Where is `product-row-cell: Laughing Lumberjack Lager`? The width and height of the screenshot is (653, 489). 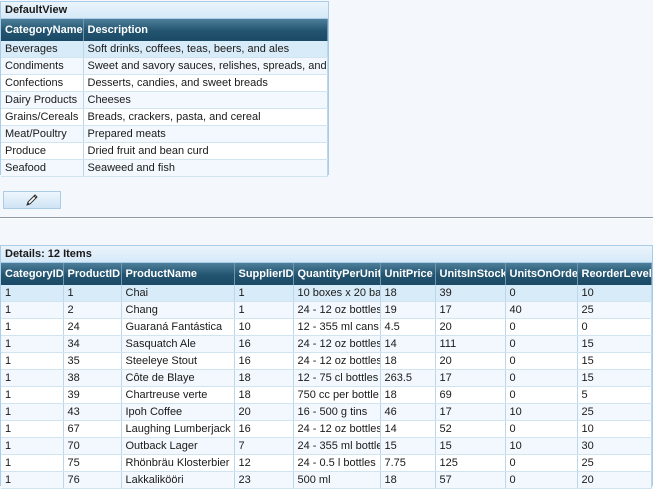
product-row-cell: Laughing Lumberjack Lager is located at coordinates (178, 429).